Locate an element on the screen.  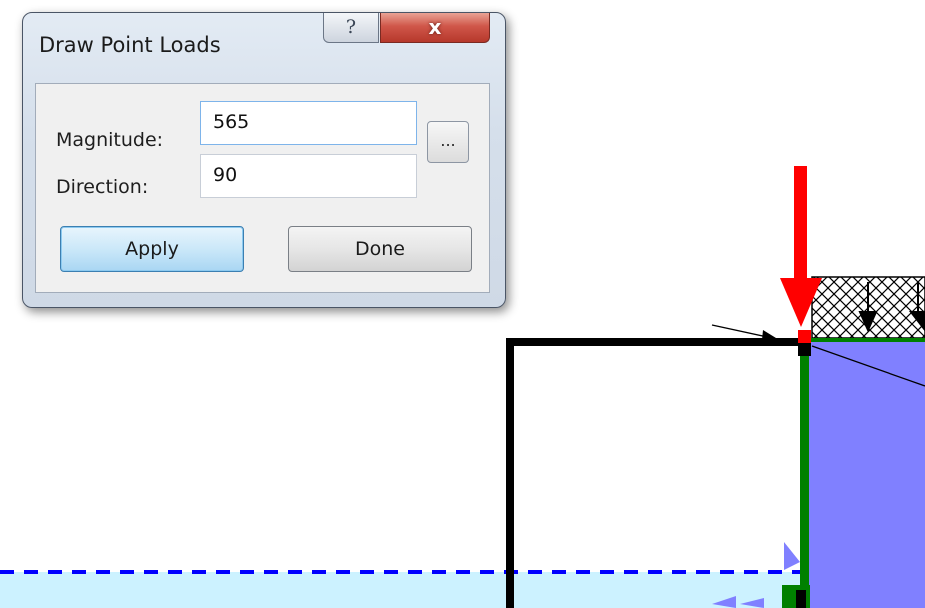
close-button: x is located at coordinates (435, 28).